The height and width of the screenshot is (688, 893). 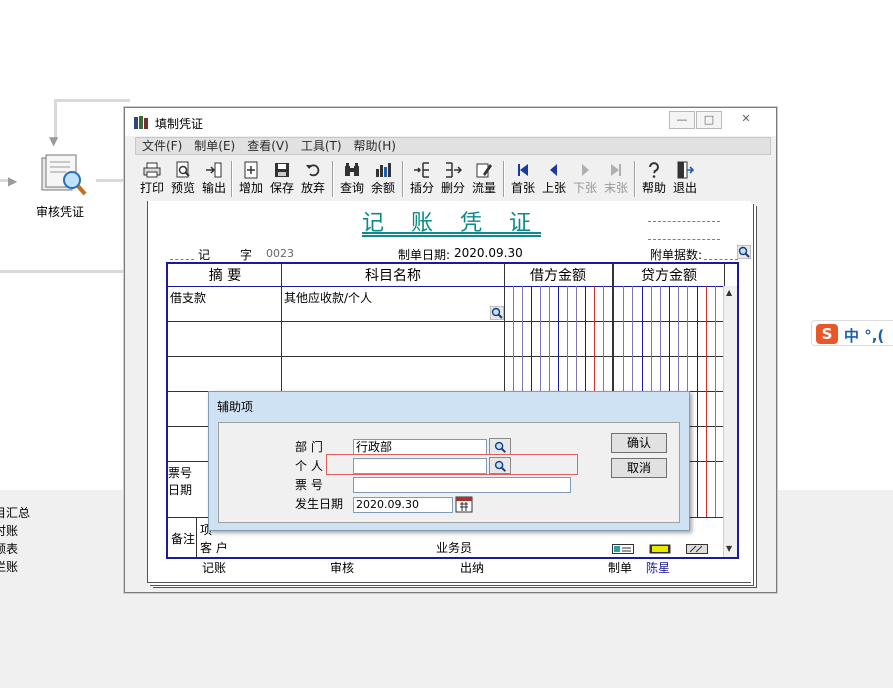 I want to click on print-button: 打印, so click(x=152, y=178).